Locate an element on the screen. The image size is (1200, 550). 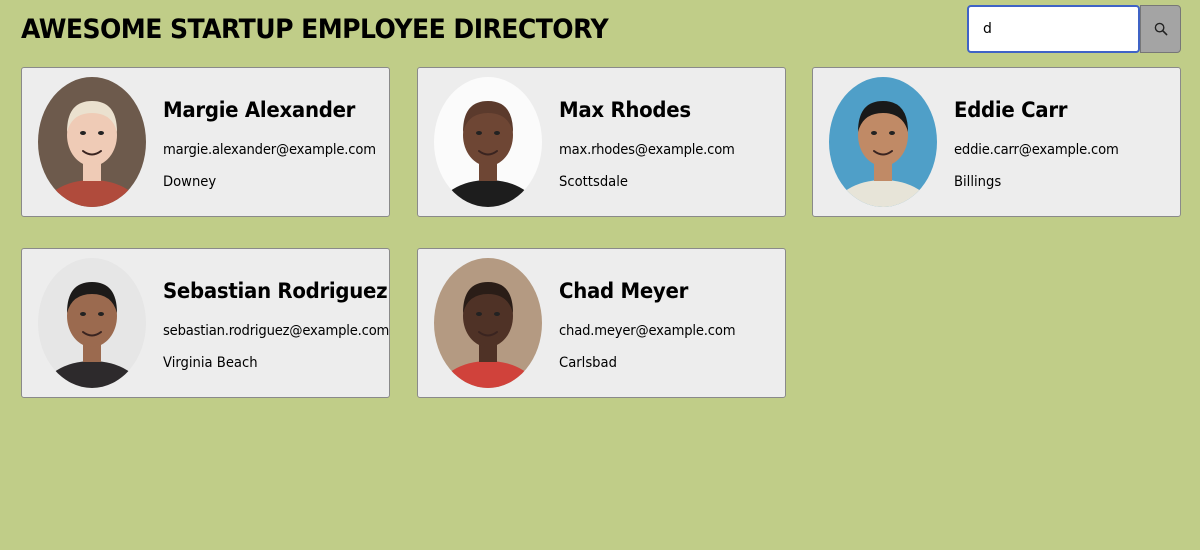
employee-city: Virginia Beach is located at coordinates (210, 363).